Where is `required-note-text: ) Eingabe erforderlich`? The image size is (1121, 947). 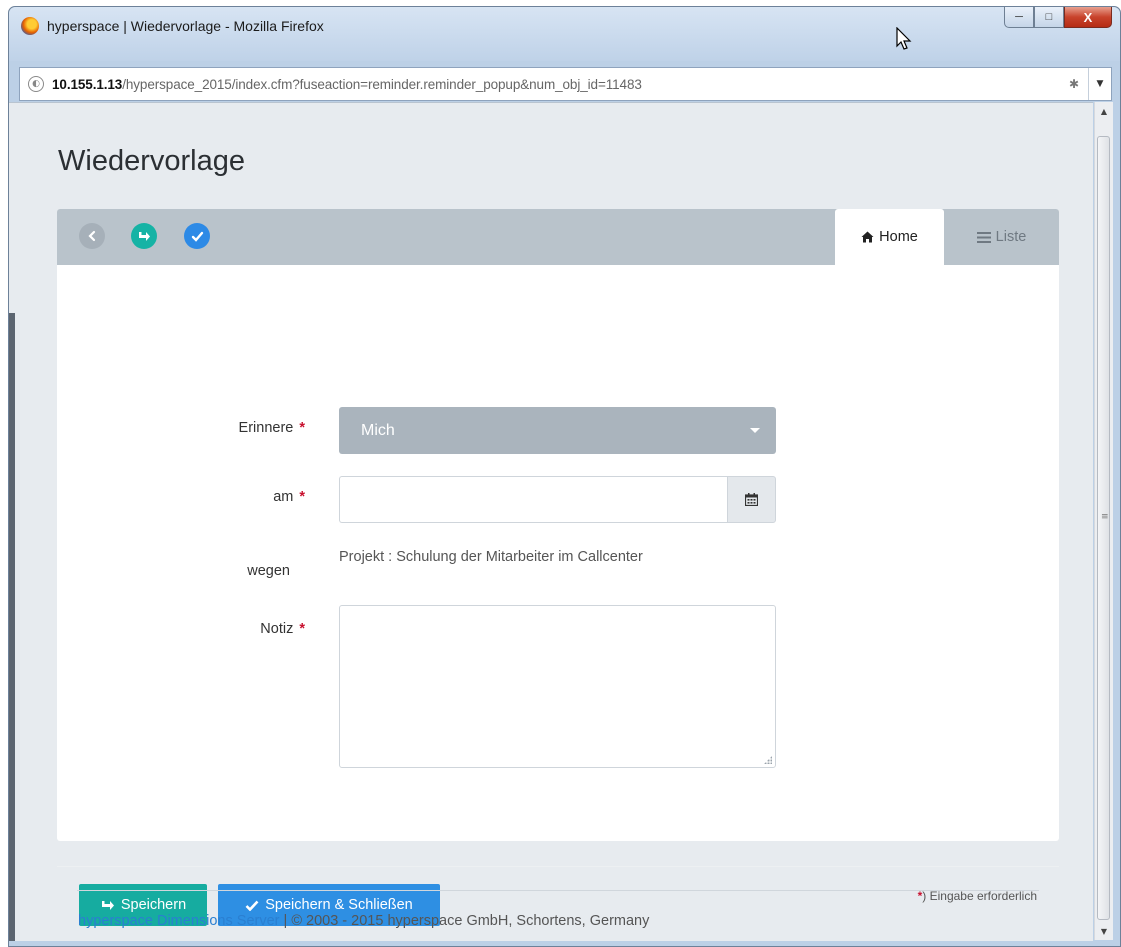
required-note-text: ) Eingabe erforderlich is located at coordinates (979, 896).